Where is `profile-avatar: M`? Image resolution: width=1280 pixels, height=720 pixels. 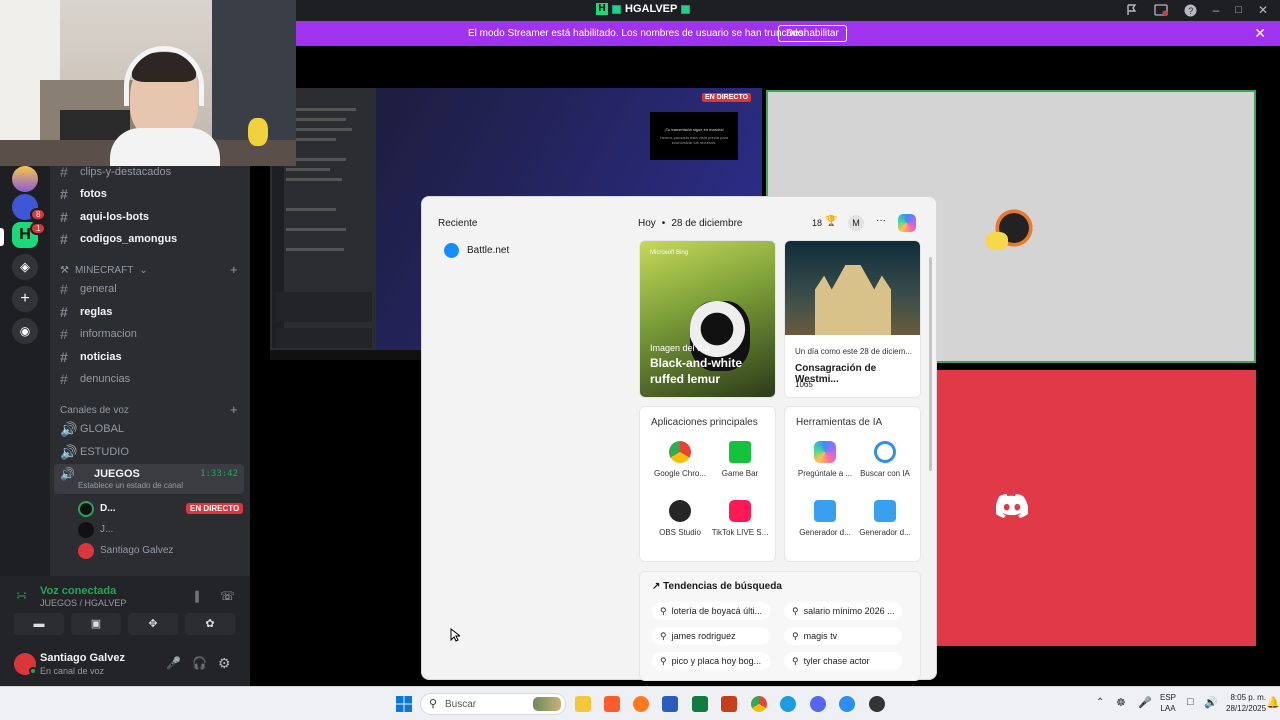 profile-avatar: M is located at coordinates (856, 223).